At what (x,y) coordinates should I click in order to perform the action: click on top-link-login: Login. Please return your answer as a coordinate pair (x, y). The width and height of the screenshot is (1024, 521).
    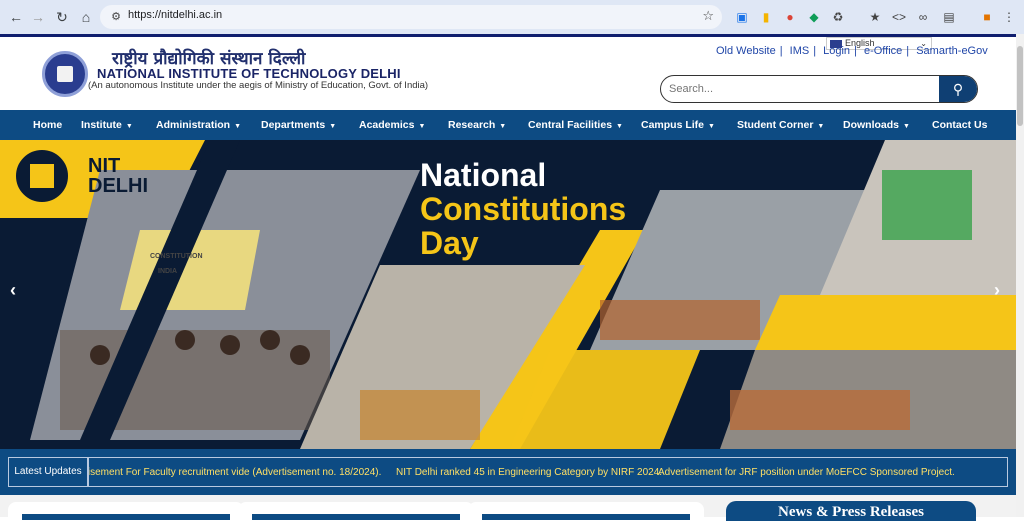
    Looking at the image, I should click on (836, 51).